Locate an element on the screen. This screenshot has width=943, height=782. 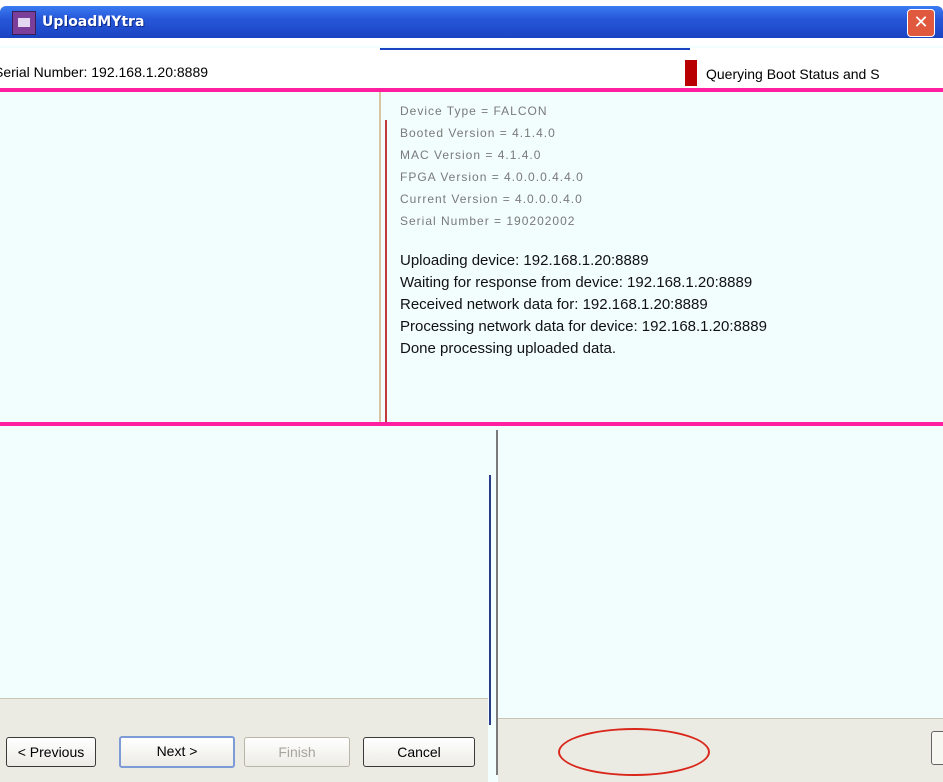
panel-divider-accent is located at coordinates (386, 271).